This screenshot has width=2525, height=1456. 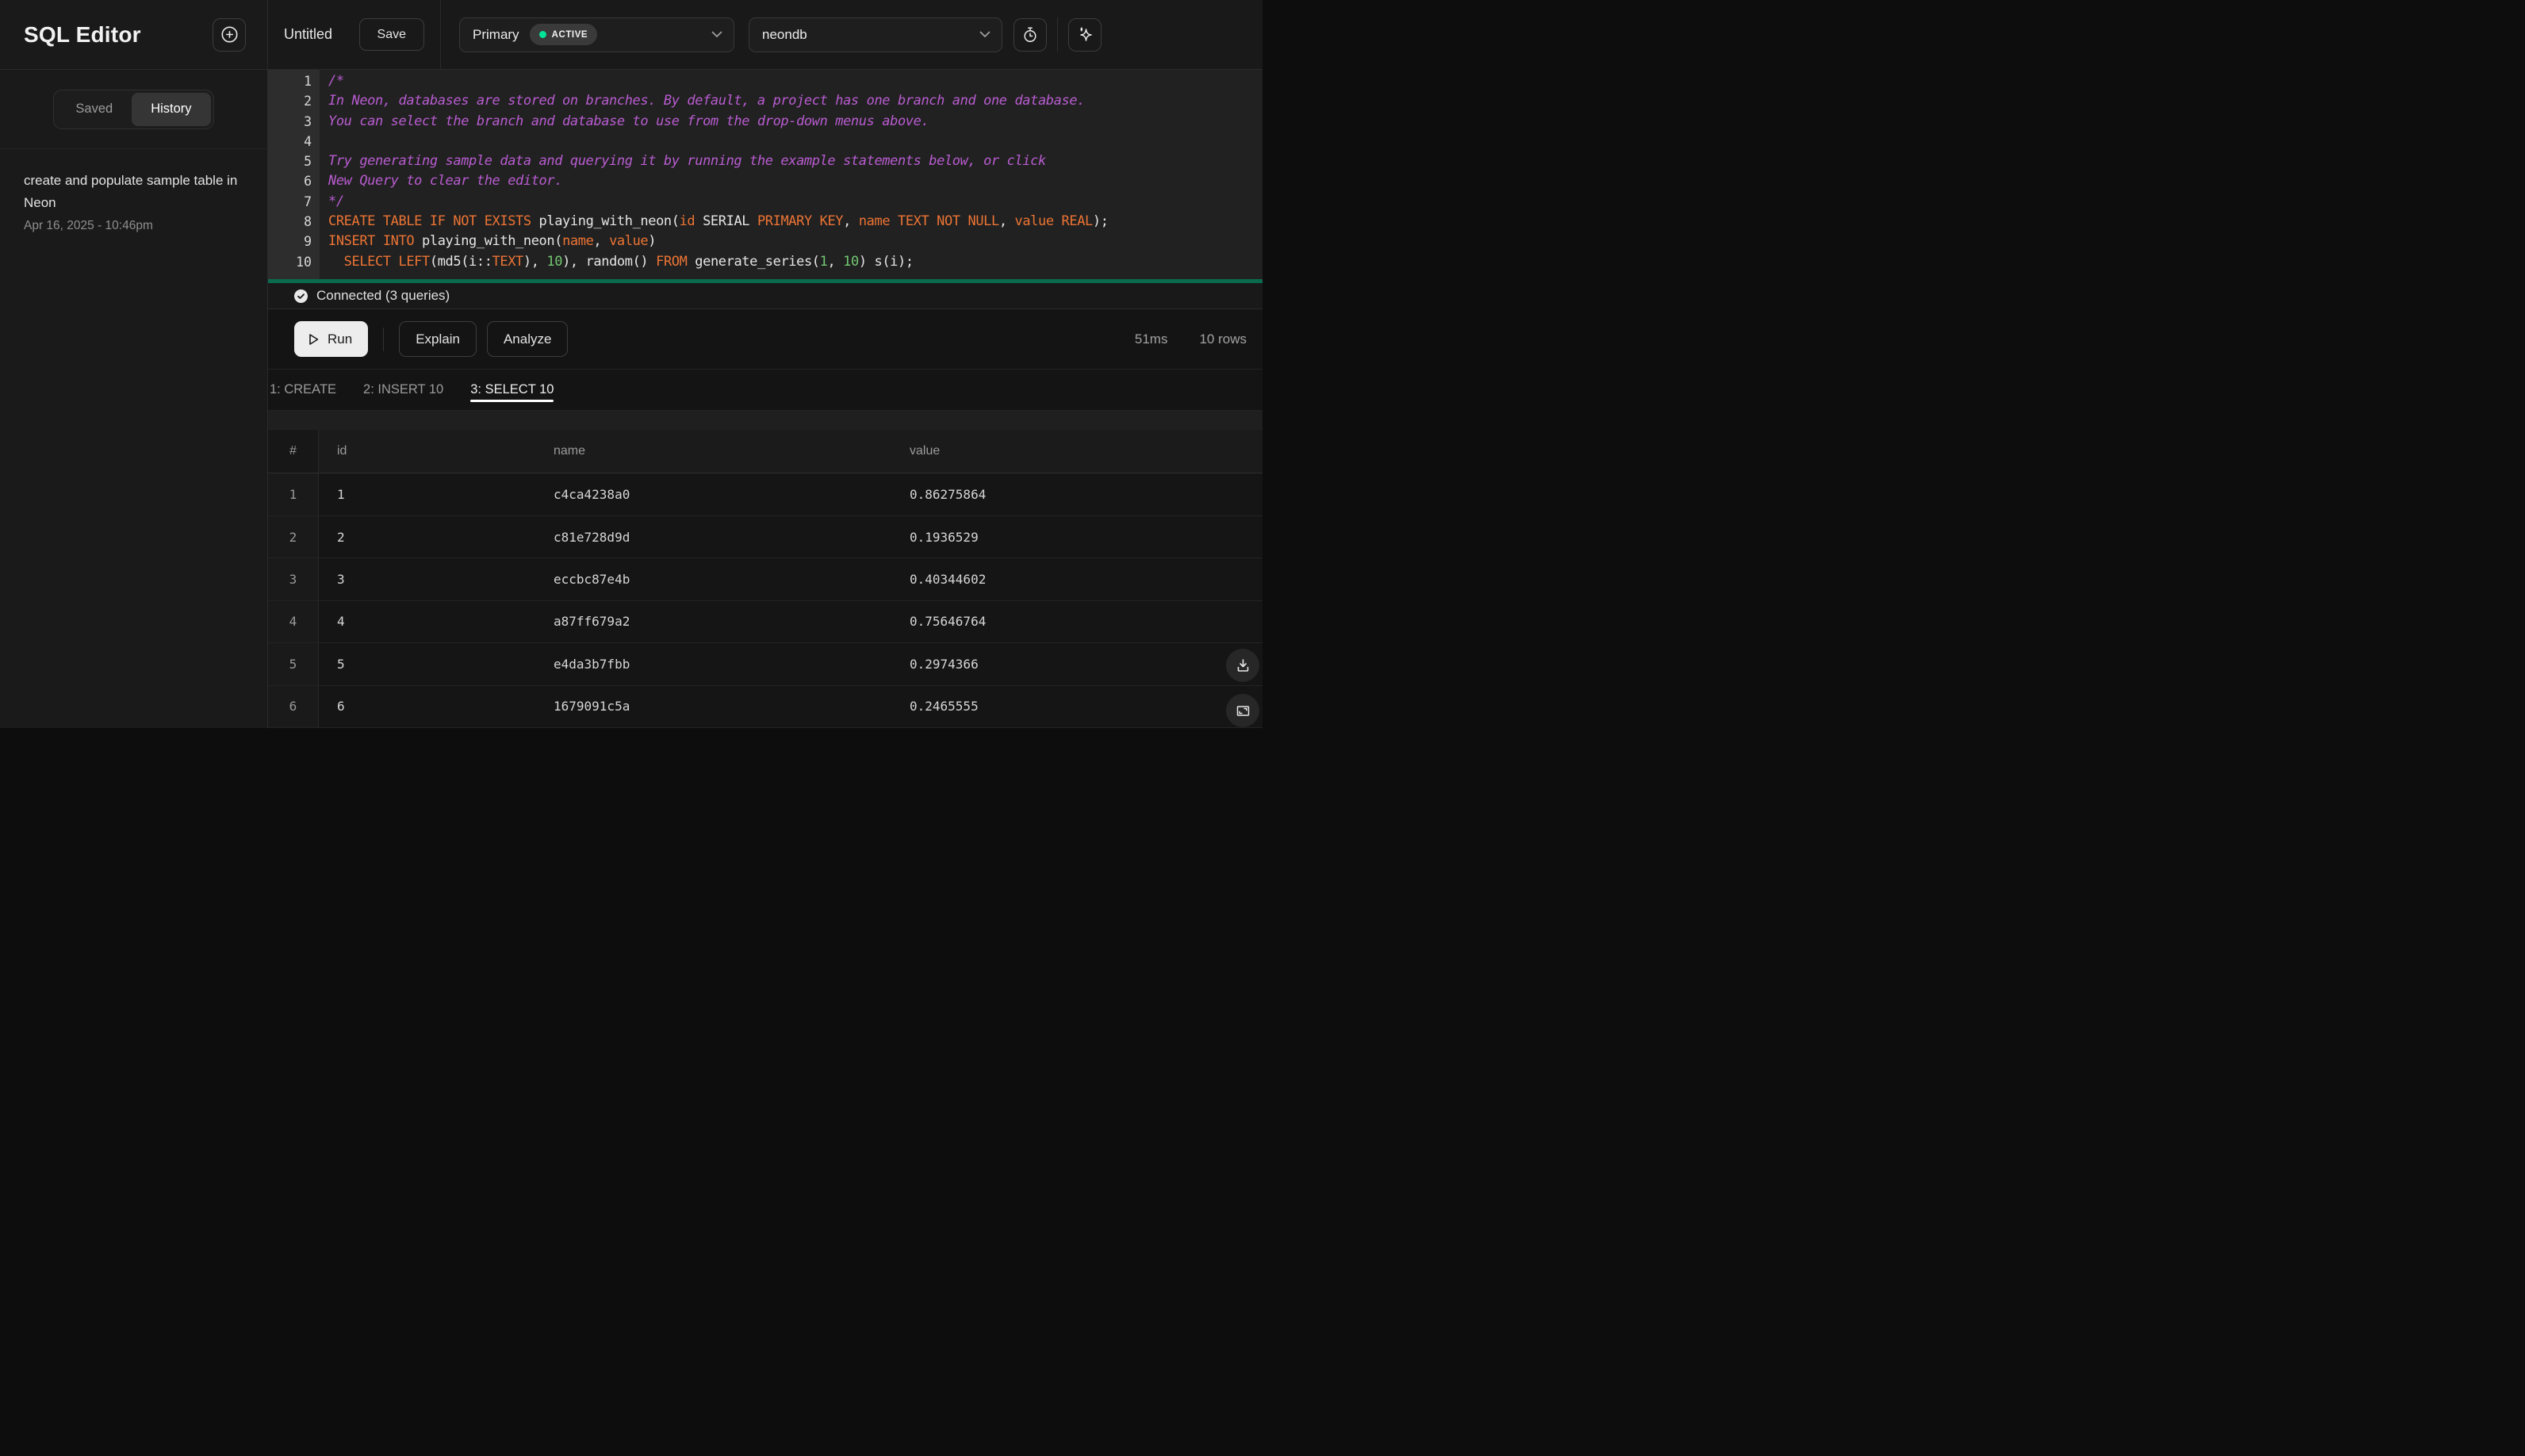 What do you see at coordinates (949, 579) in the screenshot?
I see `table-cell: 0.40344602` at bounding box center [949, 579].